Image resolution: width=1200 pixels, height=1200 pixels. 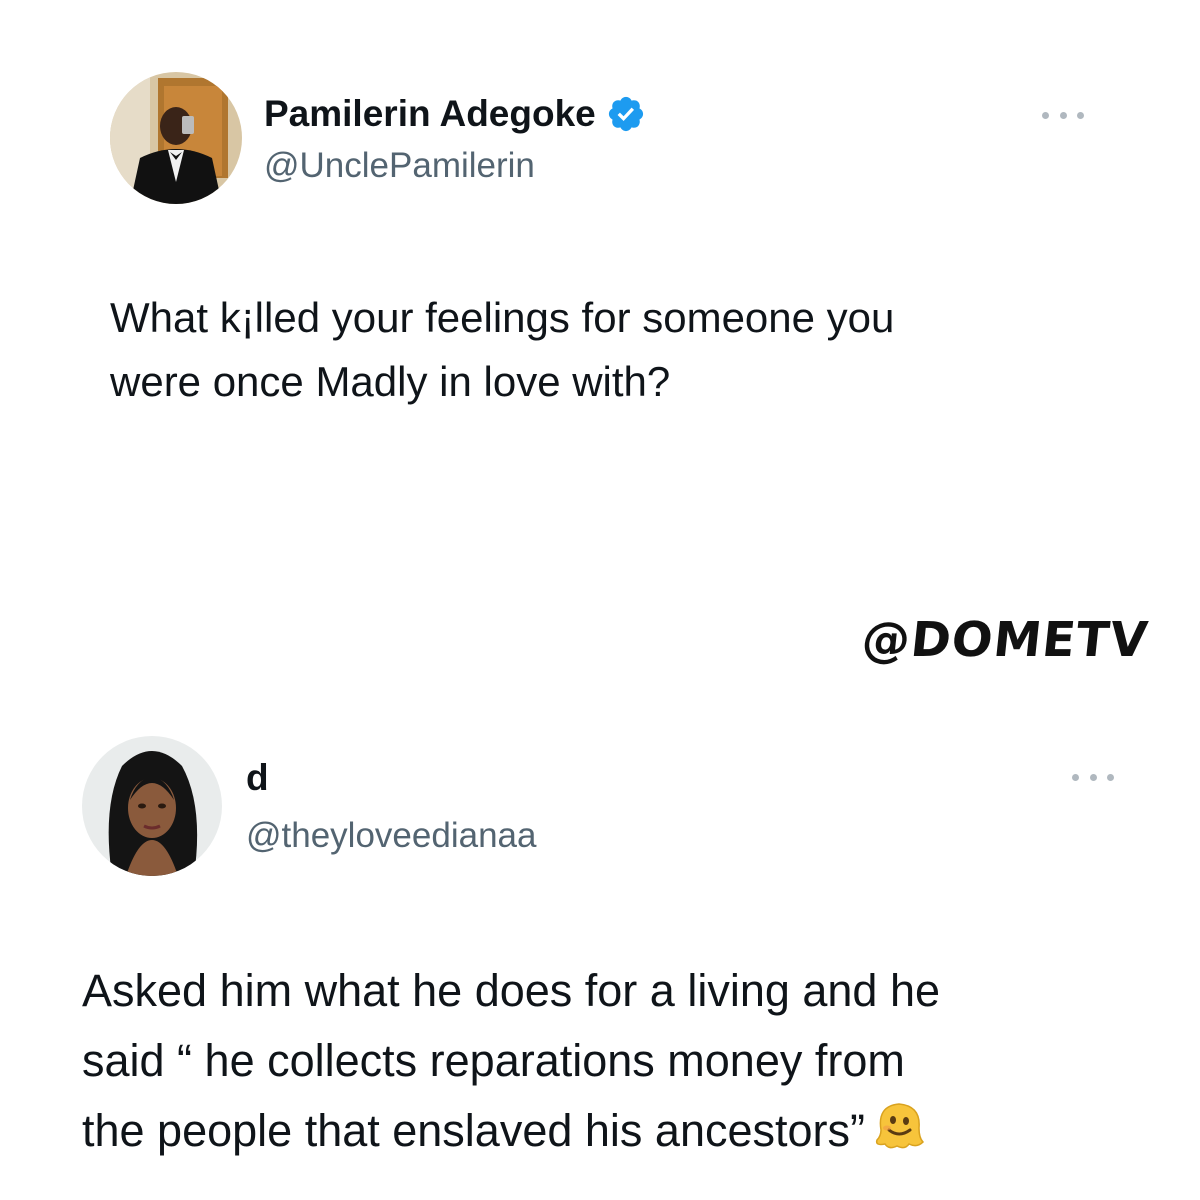 I want to click on author-row: d, so click(x=257, y=778).